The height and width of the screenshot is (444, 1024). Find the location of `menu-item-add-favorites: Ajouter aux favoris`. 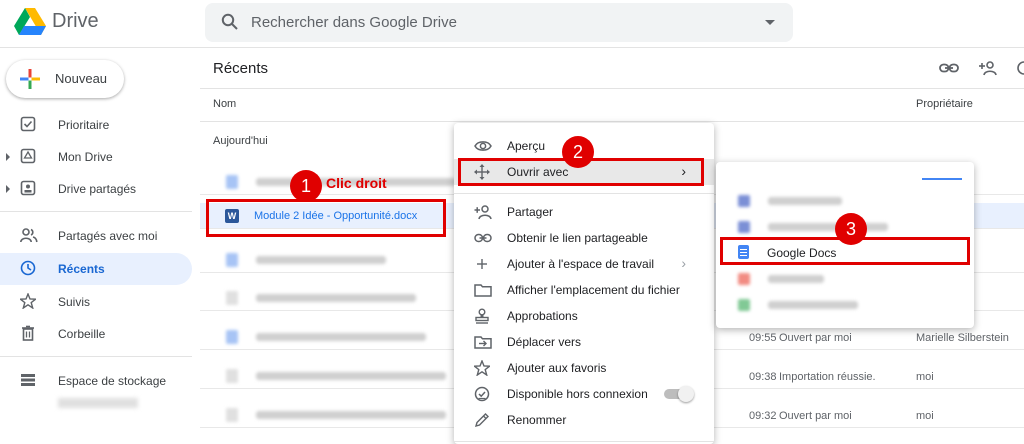

menu-item-add-favorites: Ajouter aux favoris is located at coordinates (584, 368).